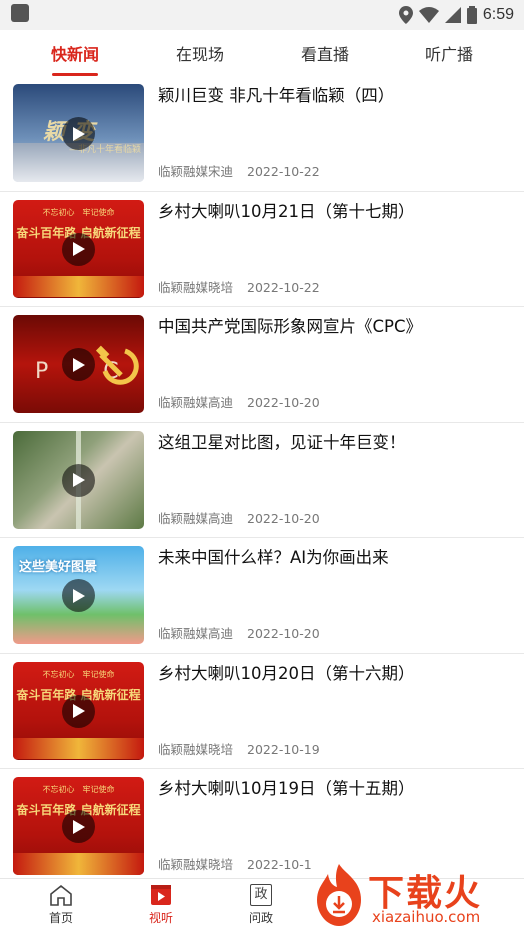  I want to click on tab-live: 看直播, so click(325, 53).